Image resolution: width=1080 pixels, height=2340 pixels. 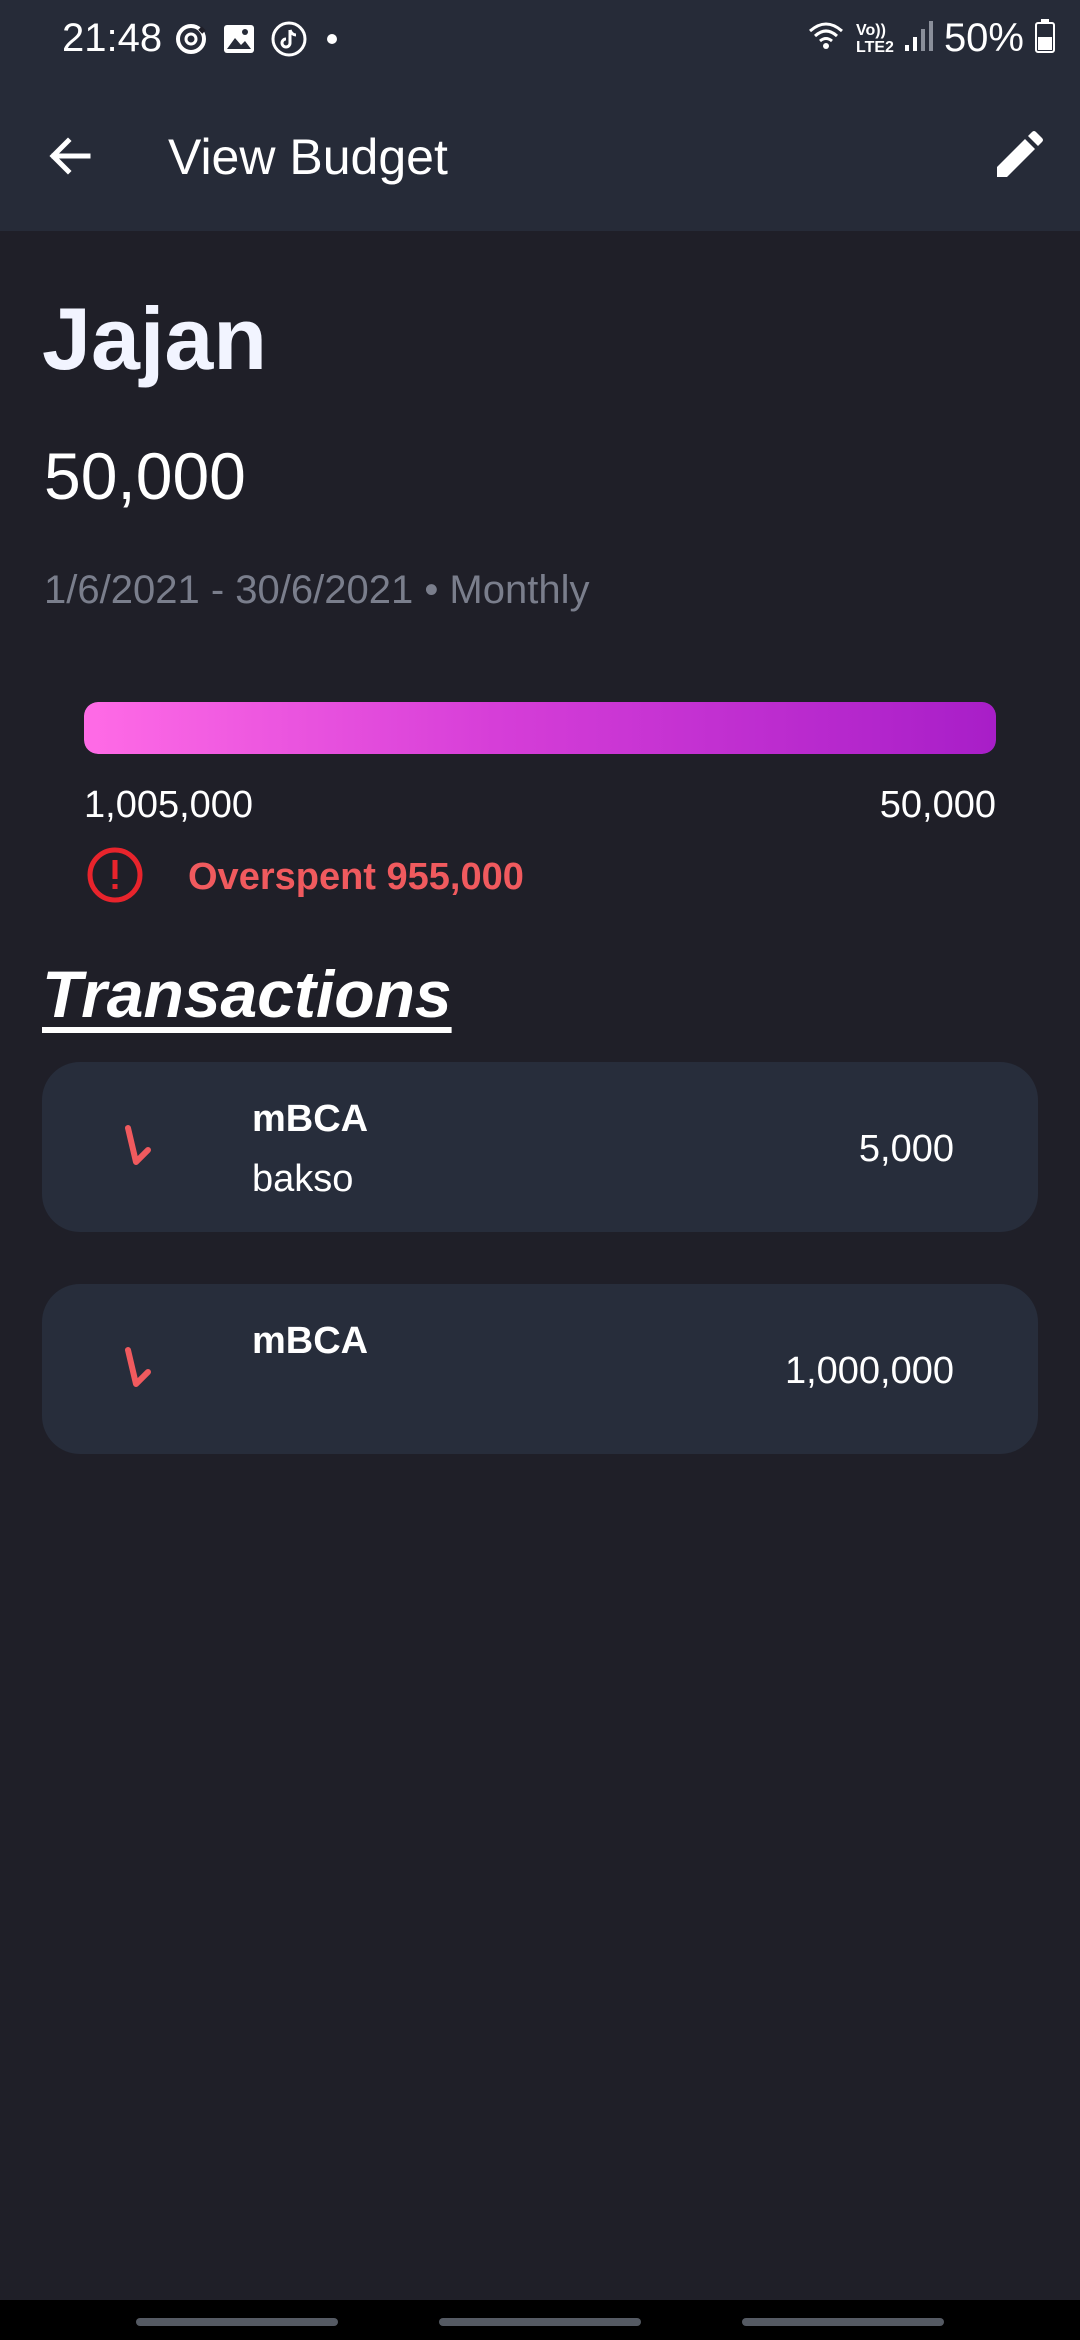 What do you see at coordinates (303, 1179) in the screenshot?
I see `transaction-note: bakso` at bounding box center [303, 1179].